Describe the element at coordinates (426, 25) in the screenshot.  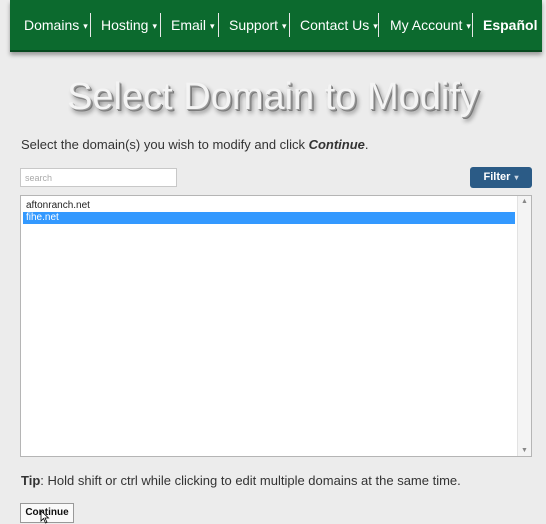
I see `nav-item-label: My Account` at that location.